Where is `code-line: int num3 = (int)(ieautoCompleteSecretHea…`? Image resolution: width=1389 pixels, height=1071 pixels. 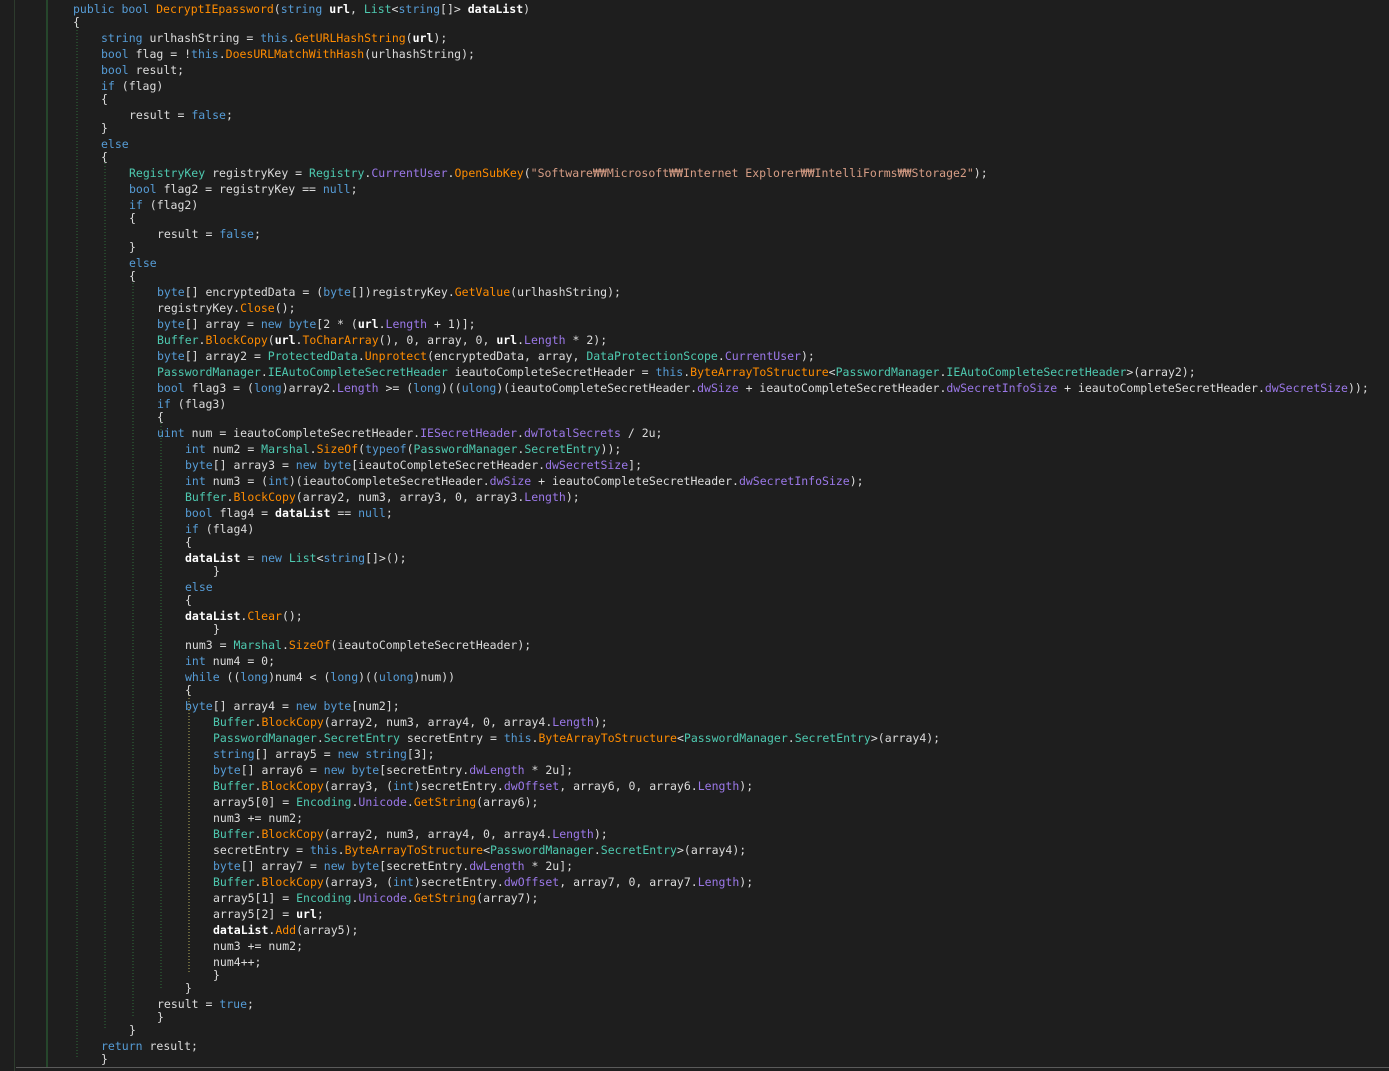
code-line: int num3 = (int)(ieautoCompleteSecretHea… is located at coordinates (524, 481).